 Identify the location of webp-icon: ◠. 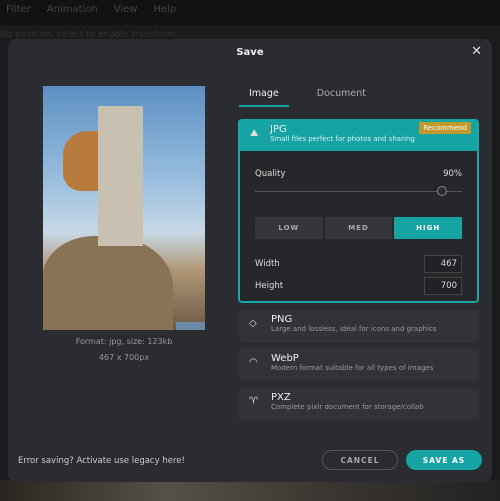
(253, 362).